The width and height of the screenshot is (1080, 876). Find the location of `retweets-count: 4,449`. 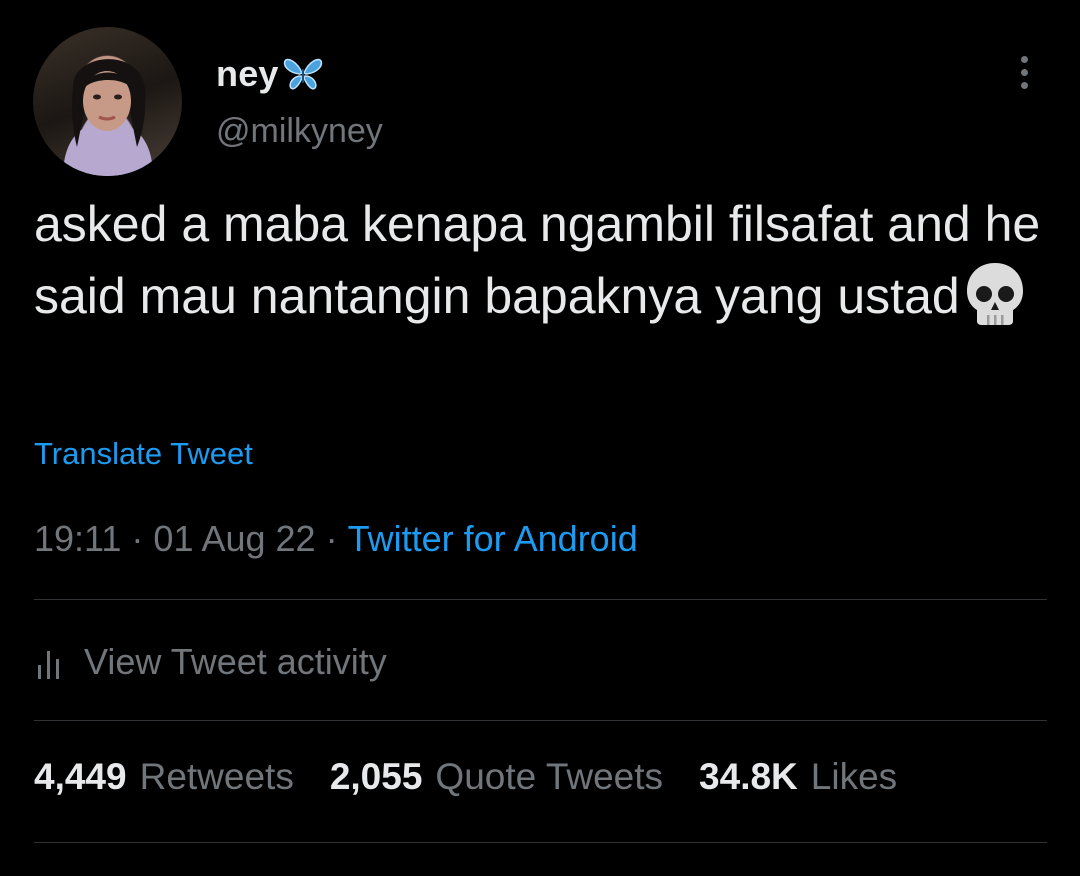

retweets-count: 4,449 is located at coordinates (80, 776).